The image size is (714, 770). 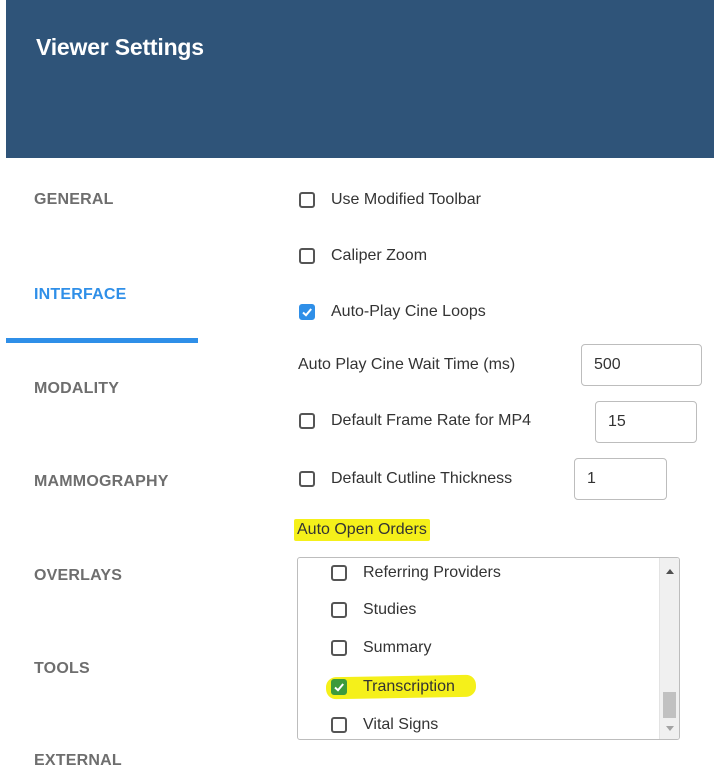 I want to click on use-modified-toolbar-label: Use Modified Toolbar, so click(x=406, y=199).